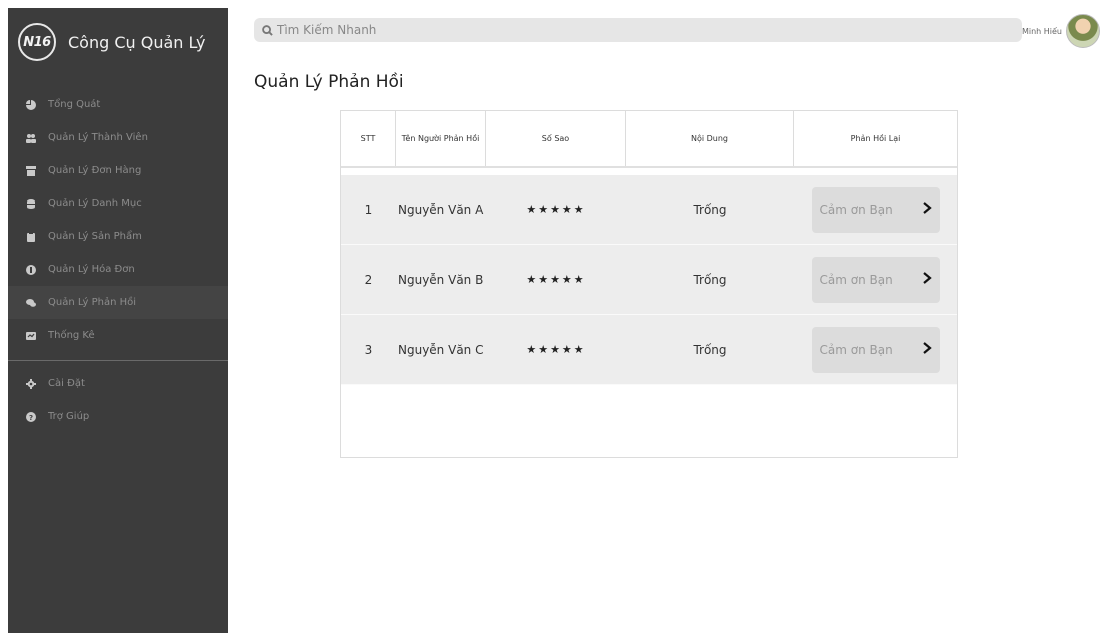 Image resolution: width=1106 pixels, height=633 pixels. Describe the element at coordinates (649, 210) in the screenshot. I see `table-row: 1 Nguyễn Văn A ★★★★★ Trống Cảm ơn Bạn` at that location.